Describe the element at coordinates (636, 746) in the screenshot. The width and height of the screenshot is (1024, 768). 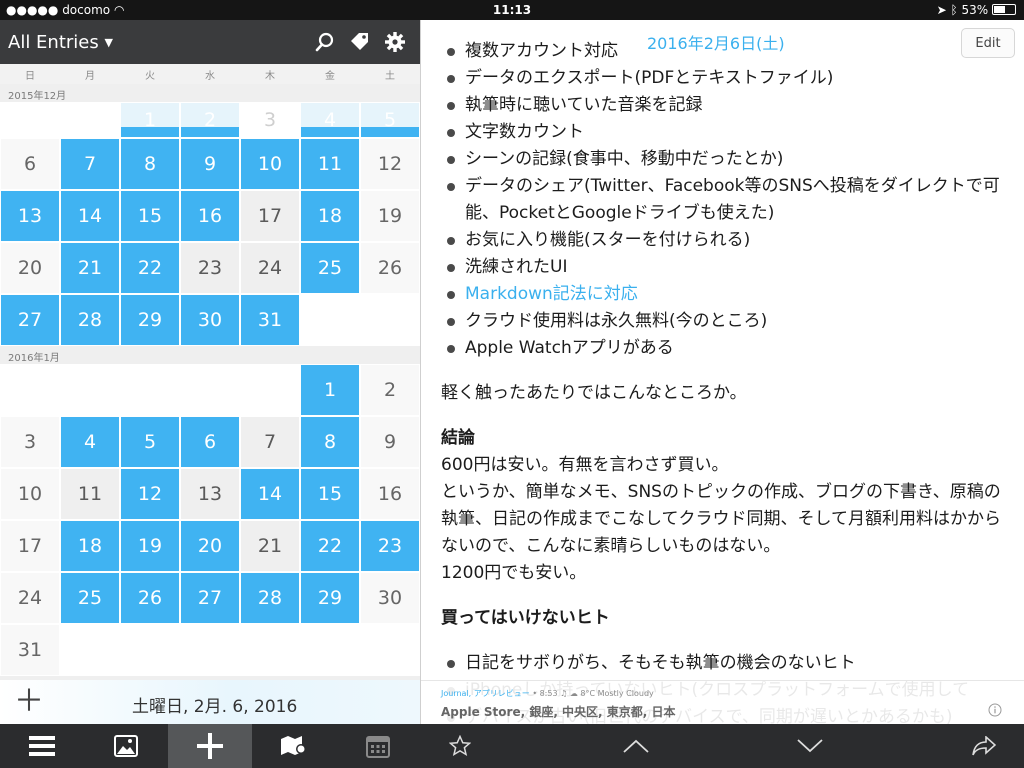
I see `previous-entry-button` at that location.